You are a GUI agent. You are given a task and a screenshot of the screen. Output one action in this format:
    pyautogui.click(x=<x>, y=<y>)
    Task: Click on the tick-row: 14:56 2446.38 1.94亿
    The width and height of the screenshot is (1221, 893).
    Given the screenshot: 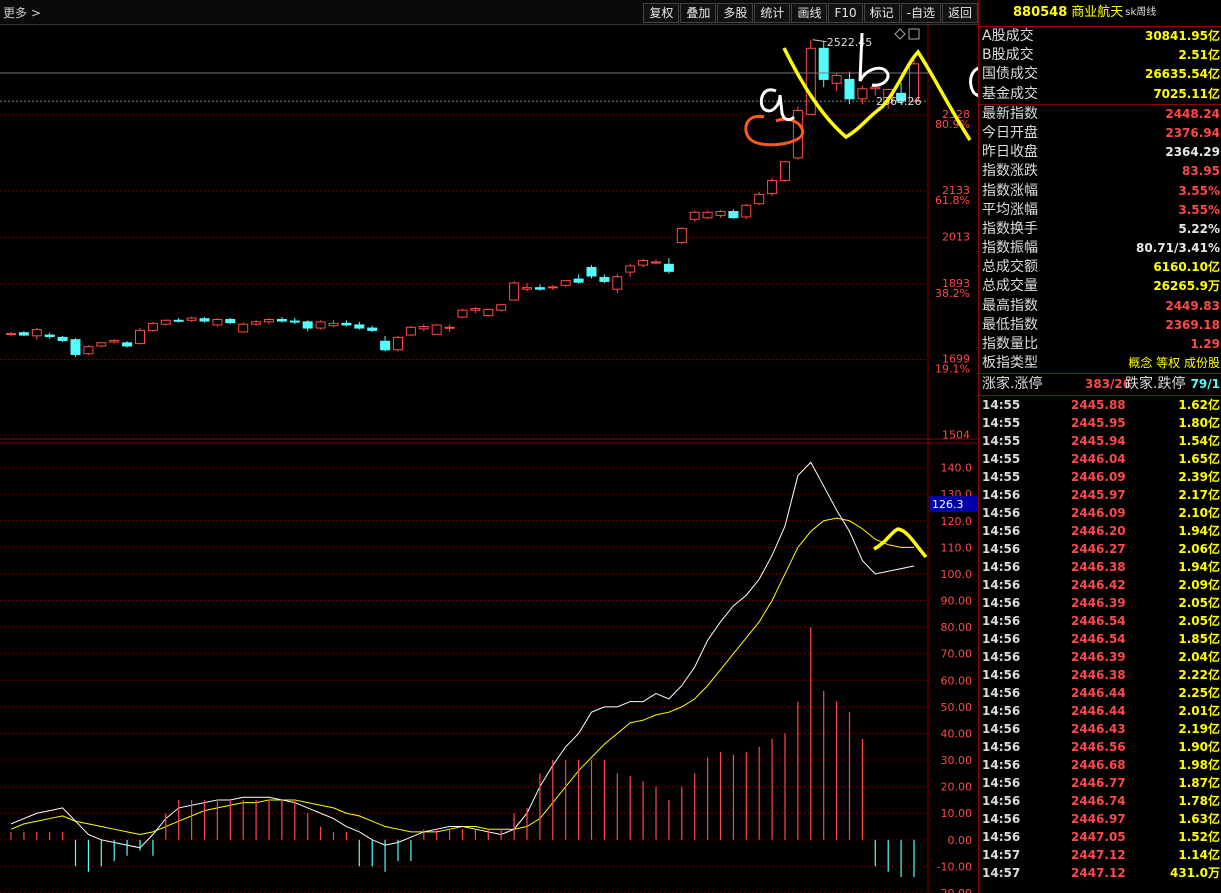 What is the action you would take?
    pyautogui.click(x=1100, y=567)
    